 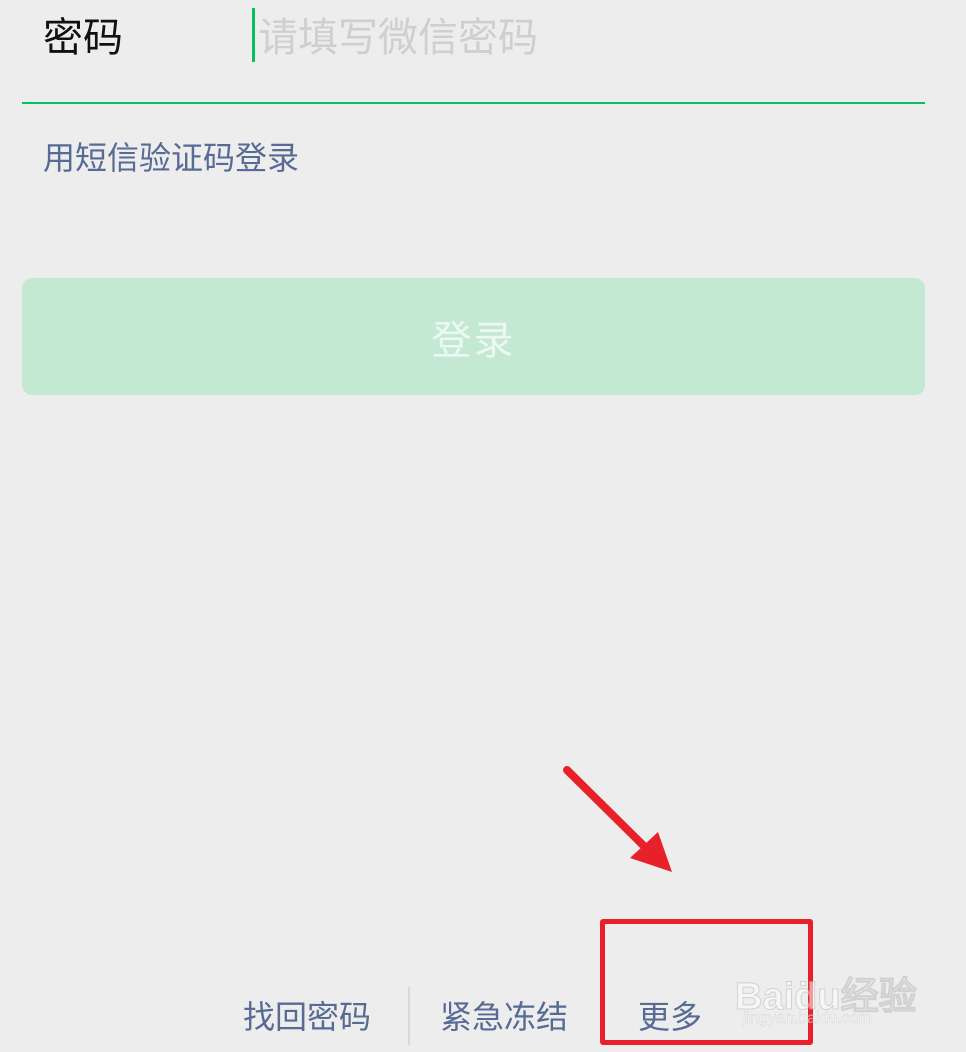 What do you see at coordinates (409, 1016) in the screenshot?
I see `divider` at bounding box center [409, 1016].